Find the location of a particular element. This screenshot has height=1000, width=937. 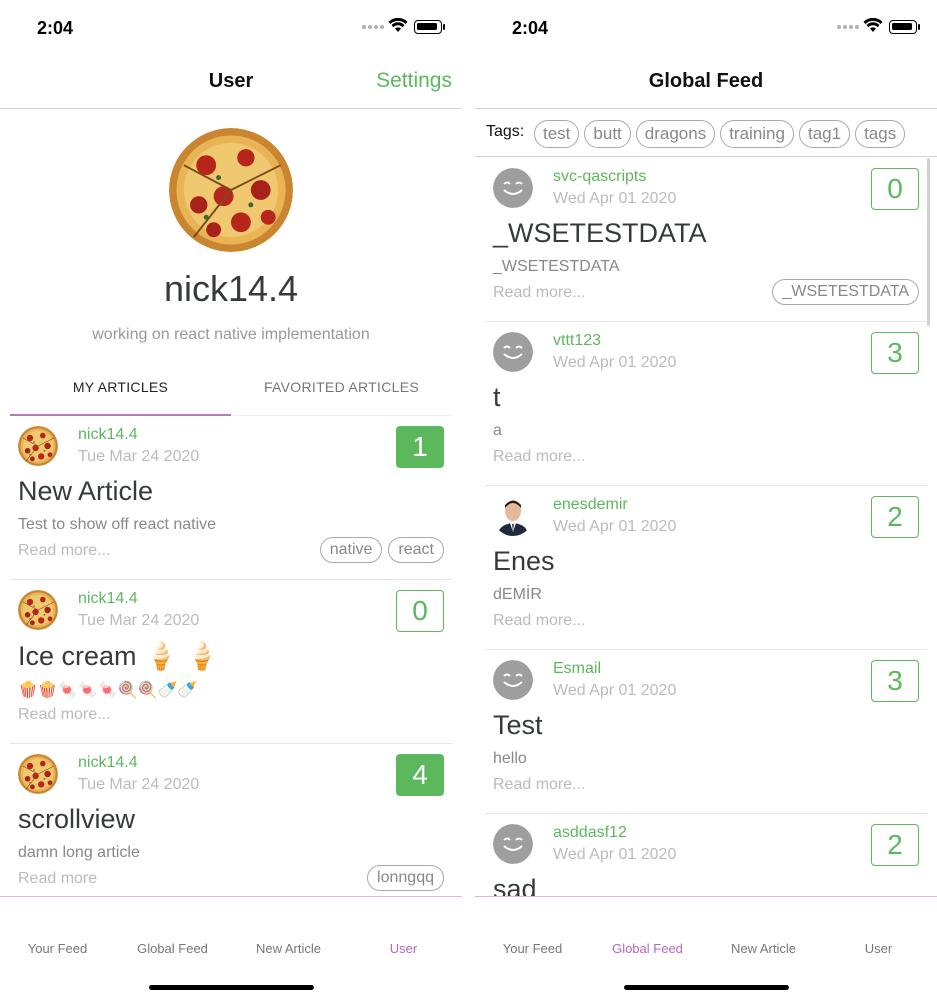

article-tags: _WSETESTDATA is located at coordinates (845, 292).